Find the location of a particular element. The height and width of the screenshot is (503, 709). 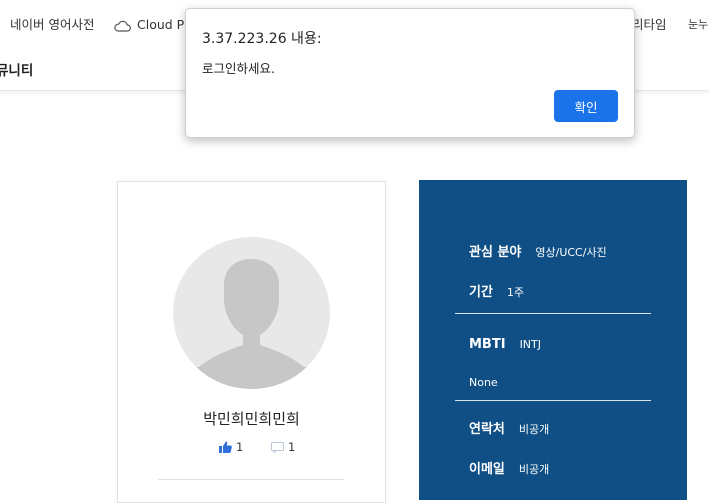

profile-stats: 1 1 is located at coordinates (251, 450).